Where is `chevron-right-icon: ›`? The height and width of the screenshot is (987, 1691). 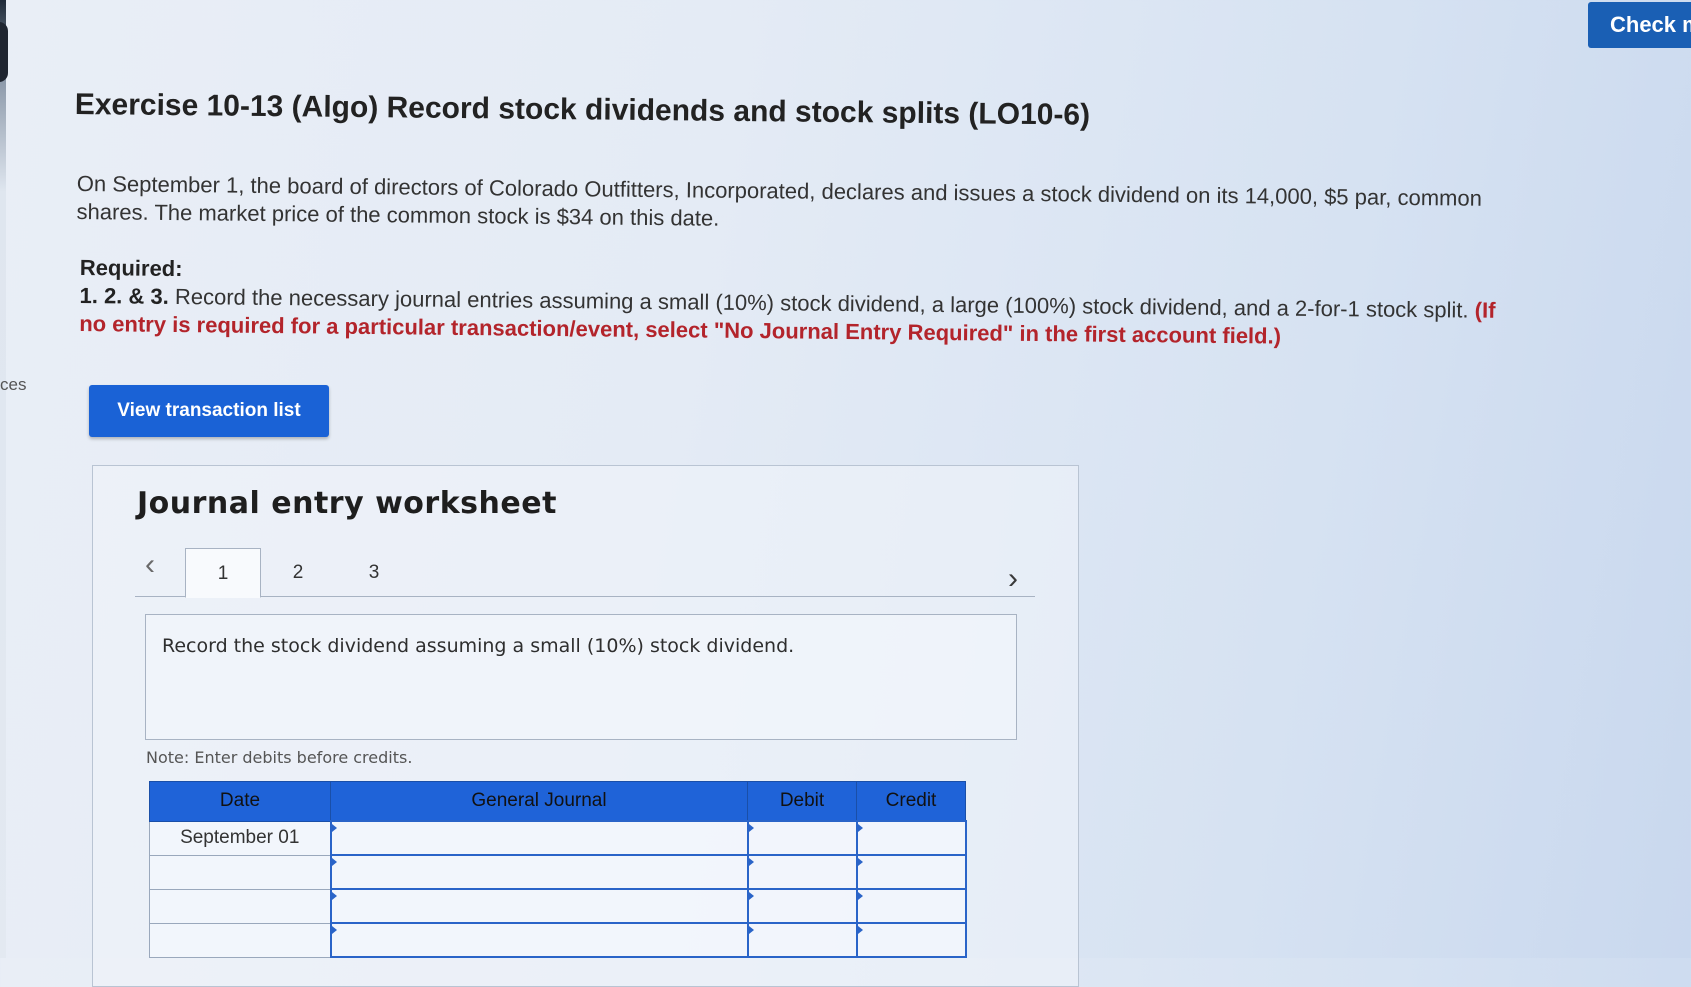
chevron-right-icon: › is located at coordinates (1013, 579).